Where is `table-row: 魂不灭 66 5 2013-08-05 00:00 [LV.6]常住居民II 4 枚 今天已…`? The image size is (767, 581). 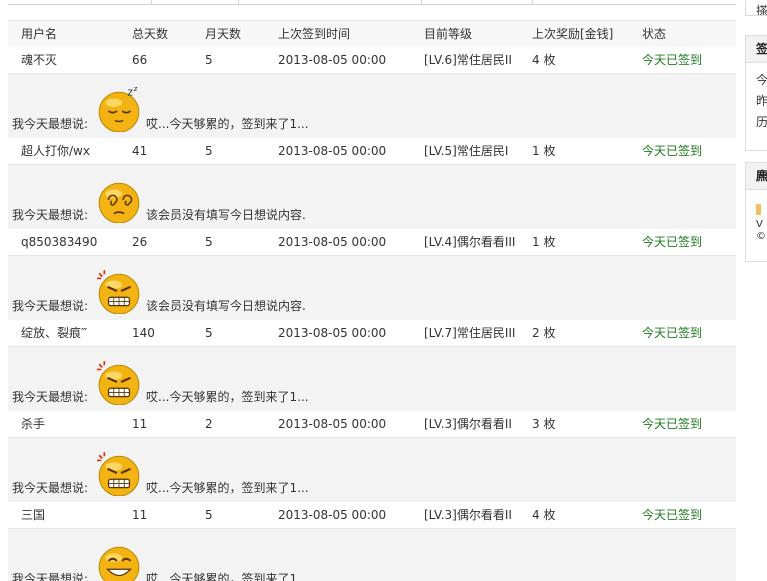
table-row: 魂不灭 66 5 2013-08-05 00:00 [LV.6]常住居民II 4 枚 今天已… is located at coordinates (372, 60).